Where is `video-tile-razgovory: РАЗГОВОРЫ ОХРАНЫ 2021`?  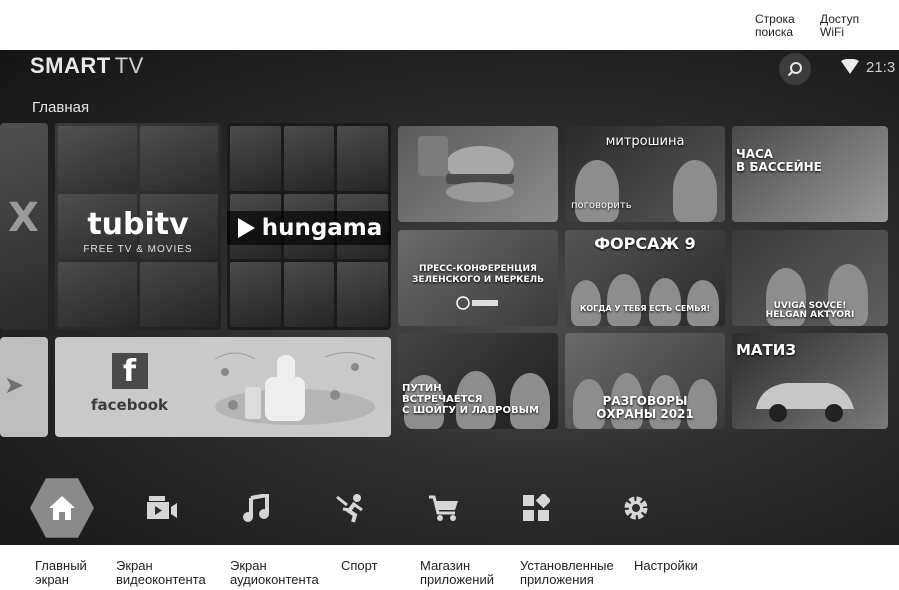 video-tile-razgovory: РАЗГОВОРЫ ОХРАНЫ 2021 is located at coordinates (645, 381).